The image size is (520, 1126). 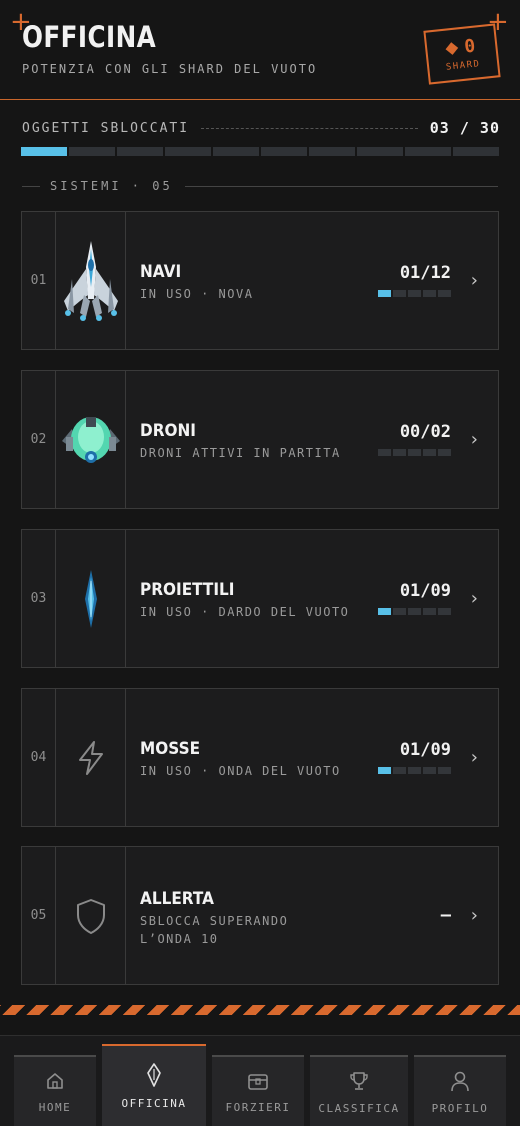 What do you see at coordinates (170, 749) in the screenshot?
I see `card-title: MOSSE` at bounding box center [170, 749].